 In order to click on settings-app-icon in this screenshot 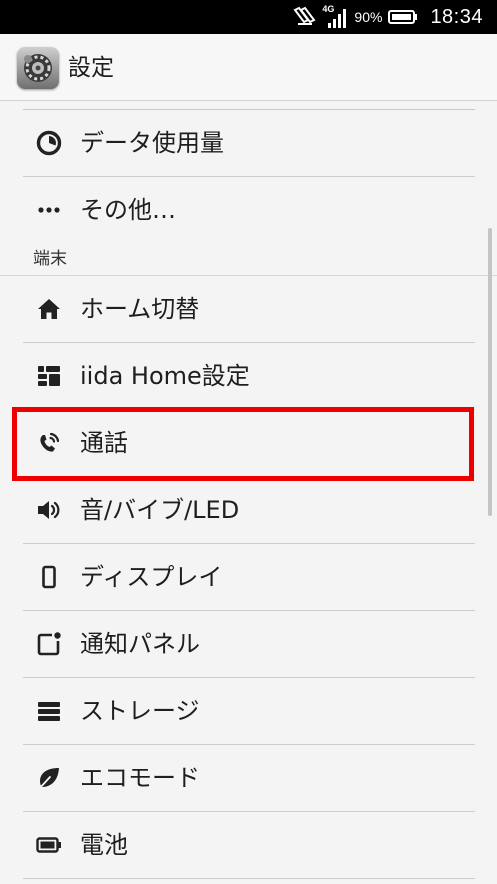, I will do `click(38, 68)`.